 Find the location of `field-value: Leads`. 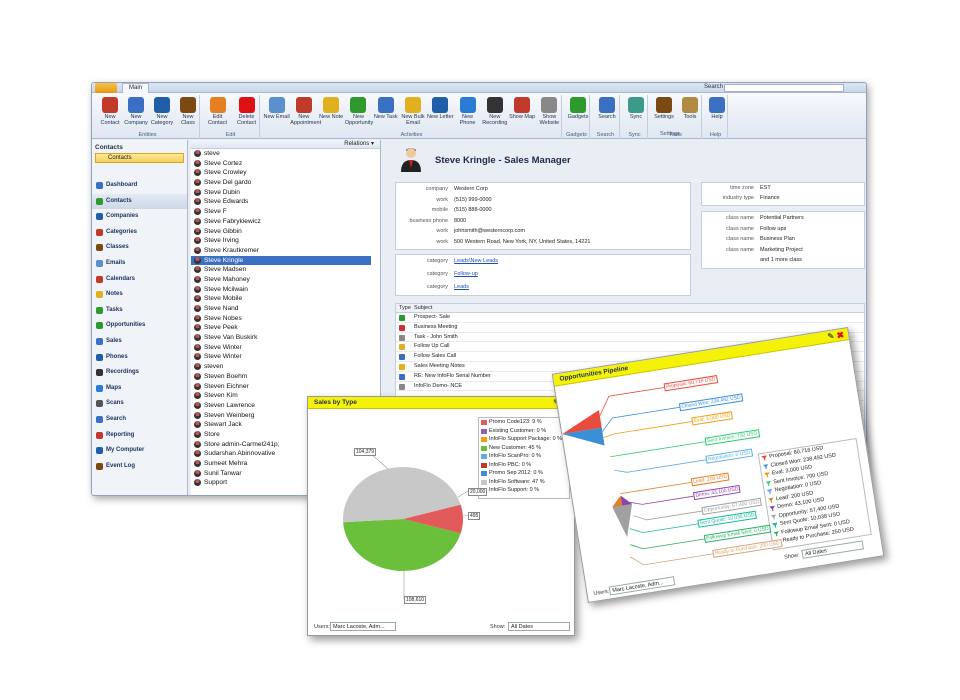

field-value: Leads is located at coordinates (461, 287).